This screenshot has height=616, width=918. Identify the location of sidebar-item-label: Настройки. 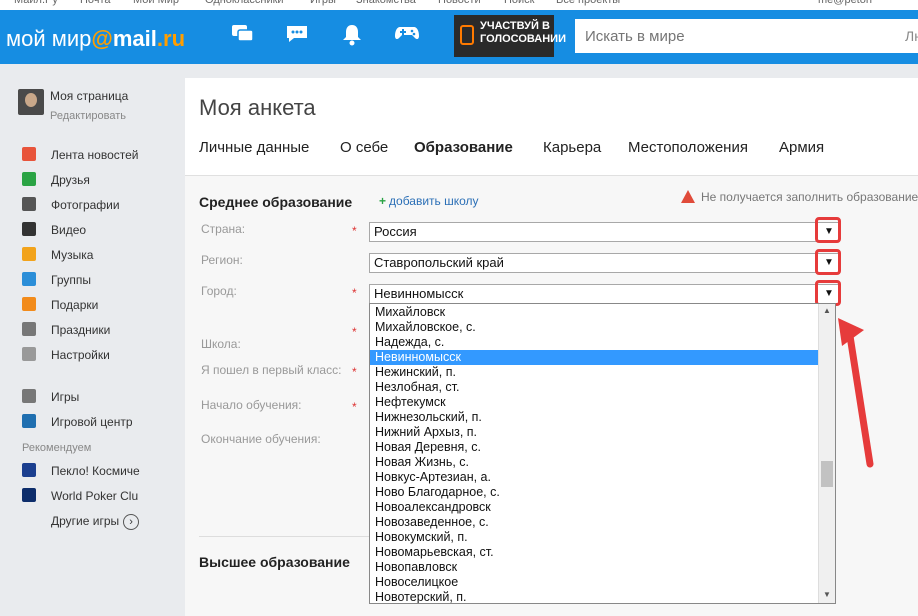
(80, 355).